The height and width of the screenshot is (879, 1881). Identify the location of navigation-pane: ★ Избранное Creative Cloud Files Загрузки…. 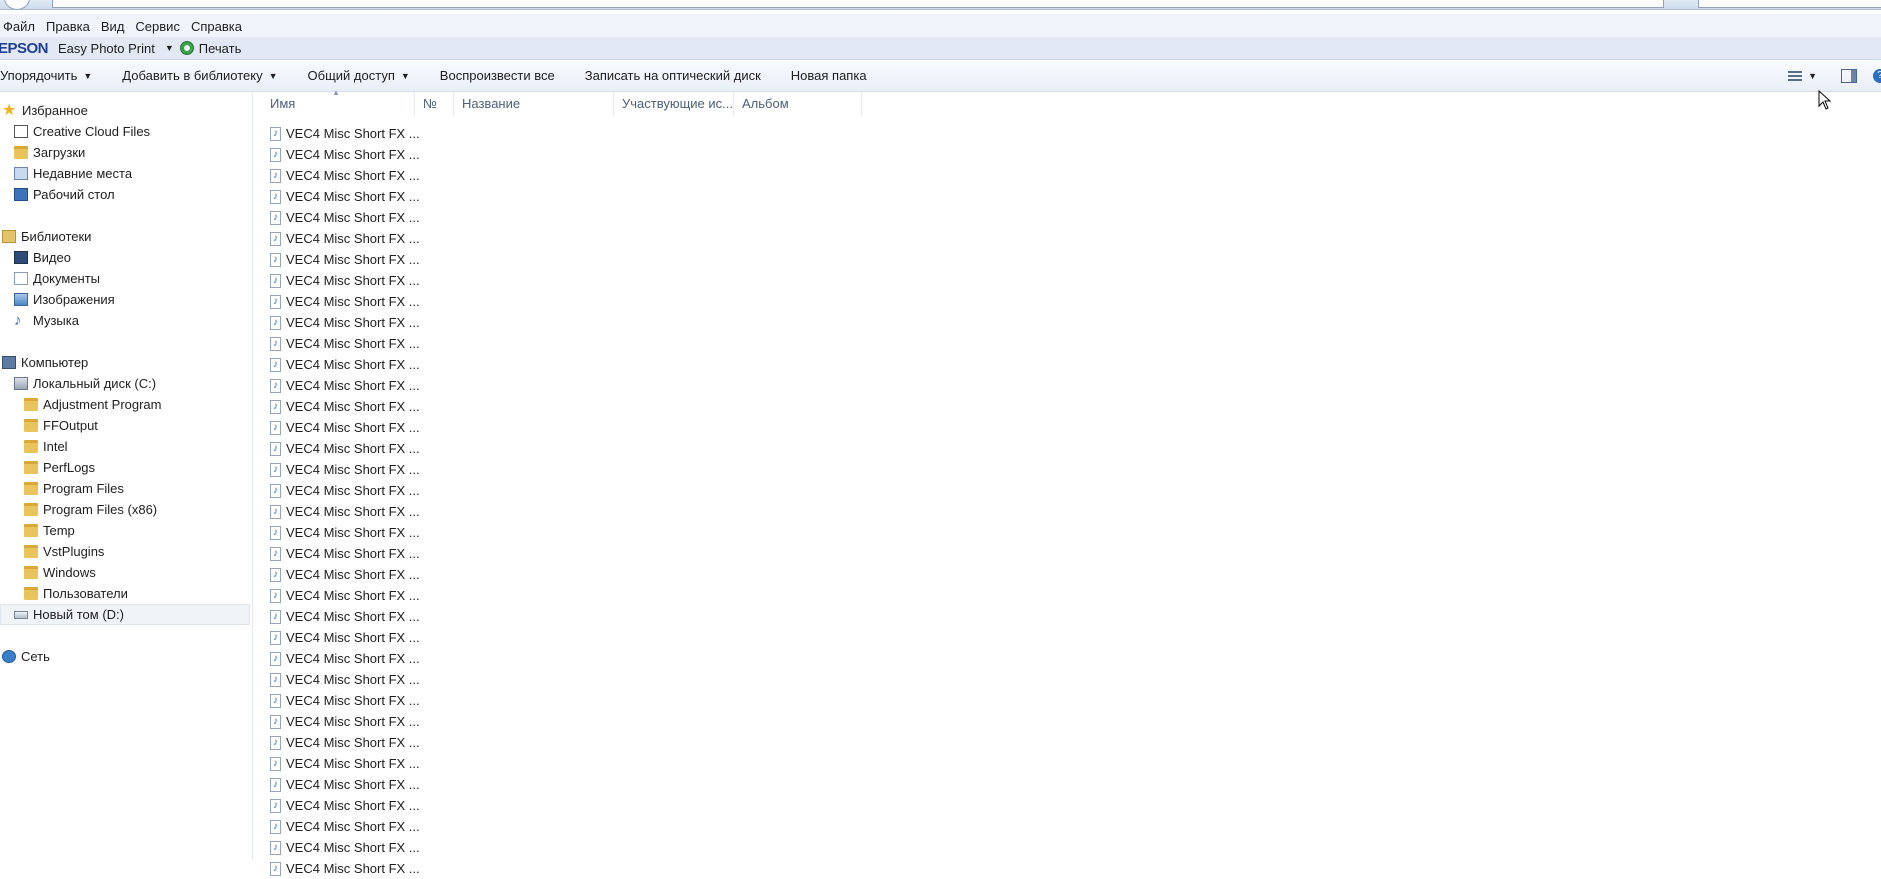
(126, 476).